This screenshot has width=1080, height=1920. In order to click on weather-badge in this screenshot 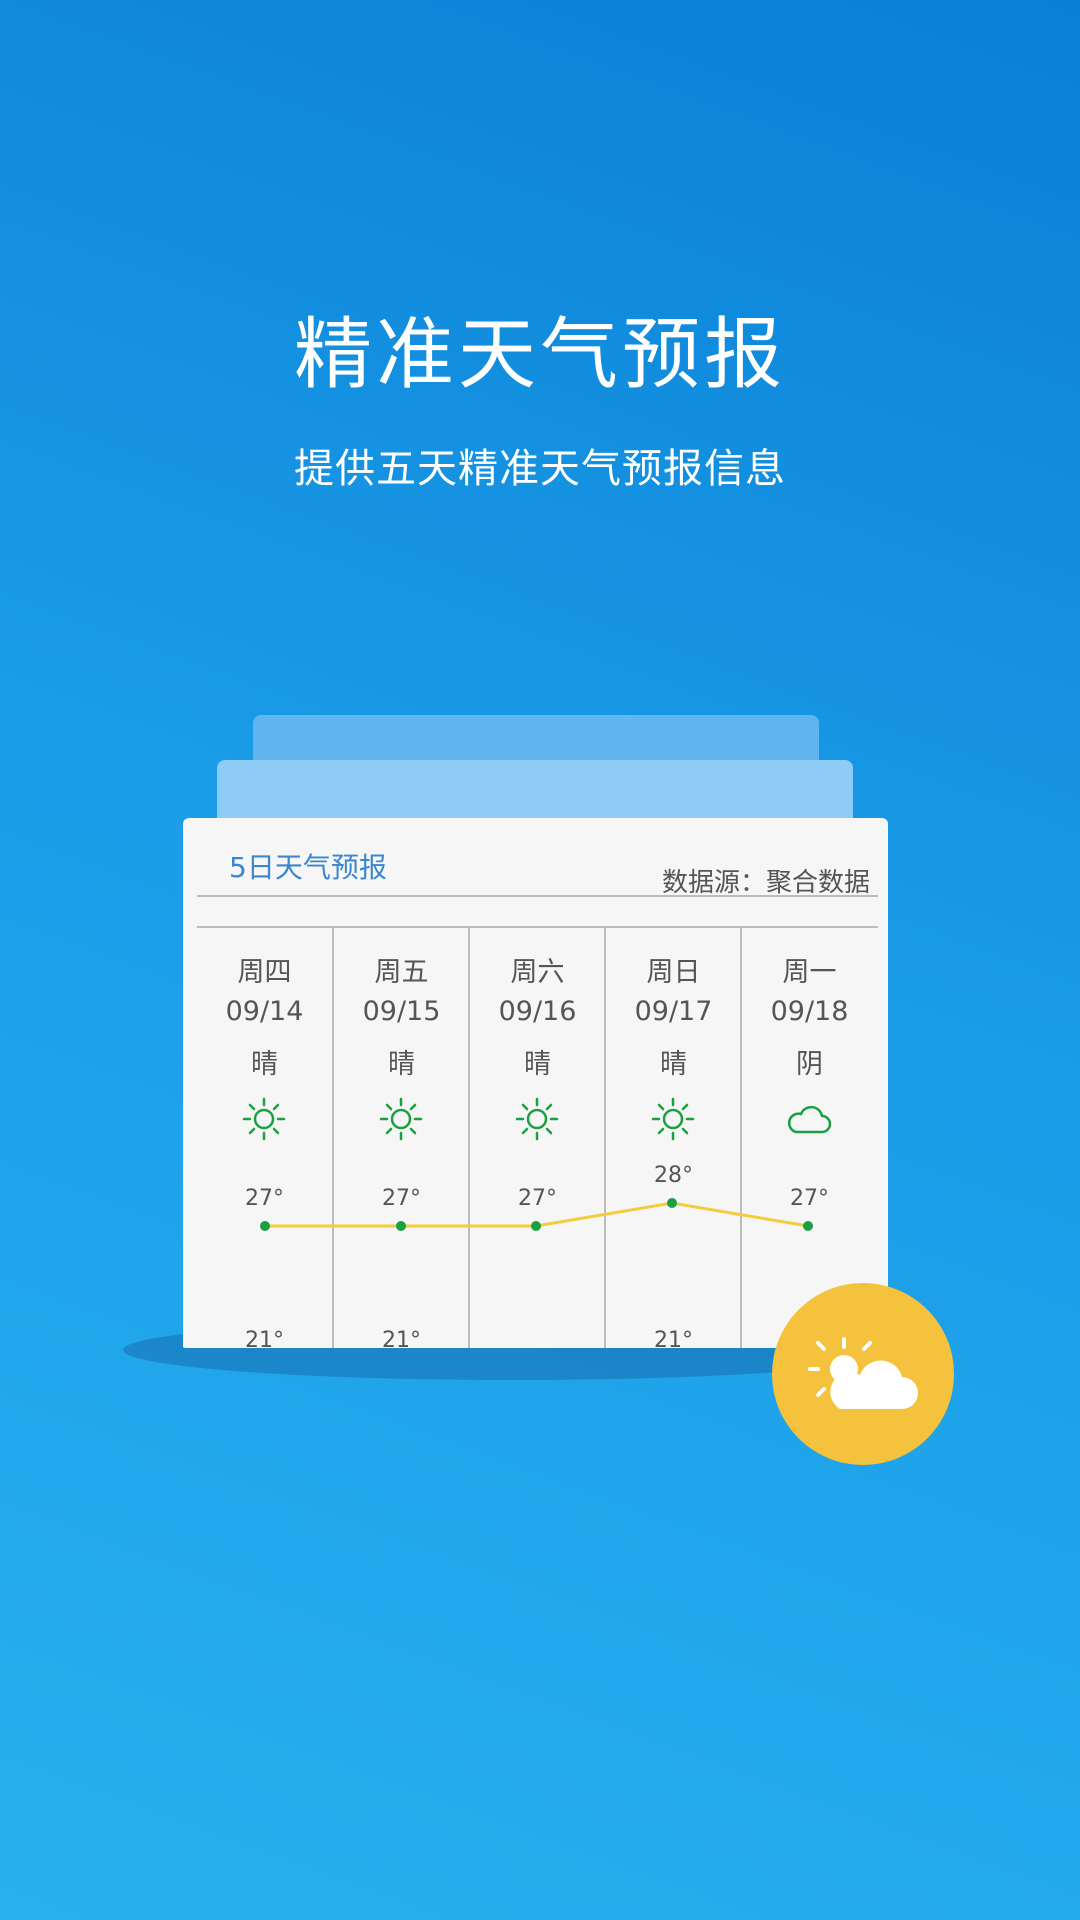, I will do `click(863, 1374)`.